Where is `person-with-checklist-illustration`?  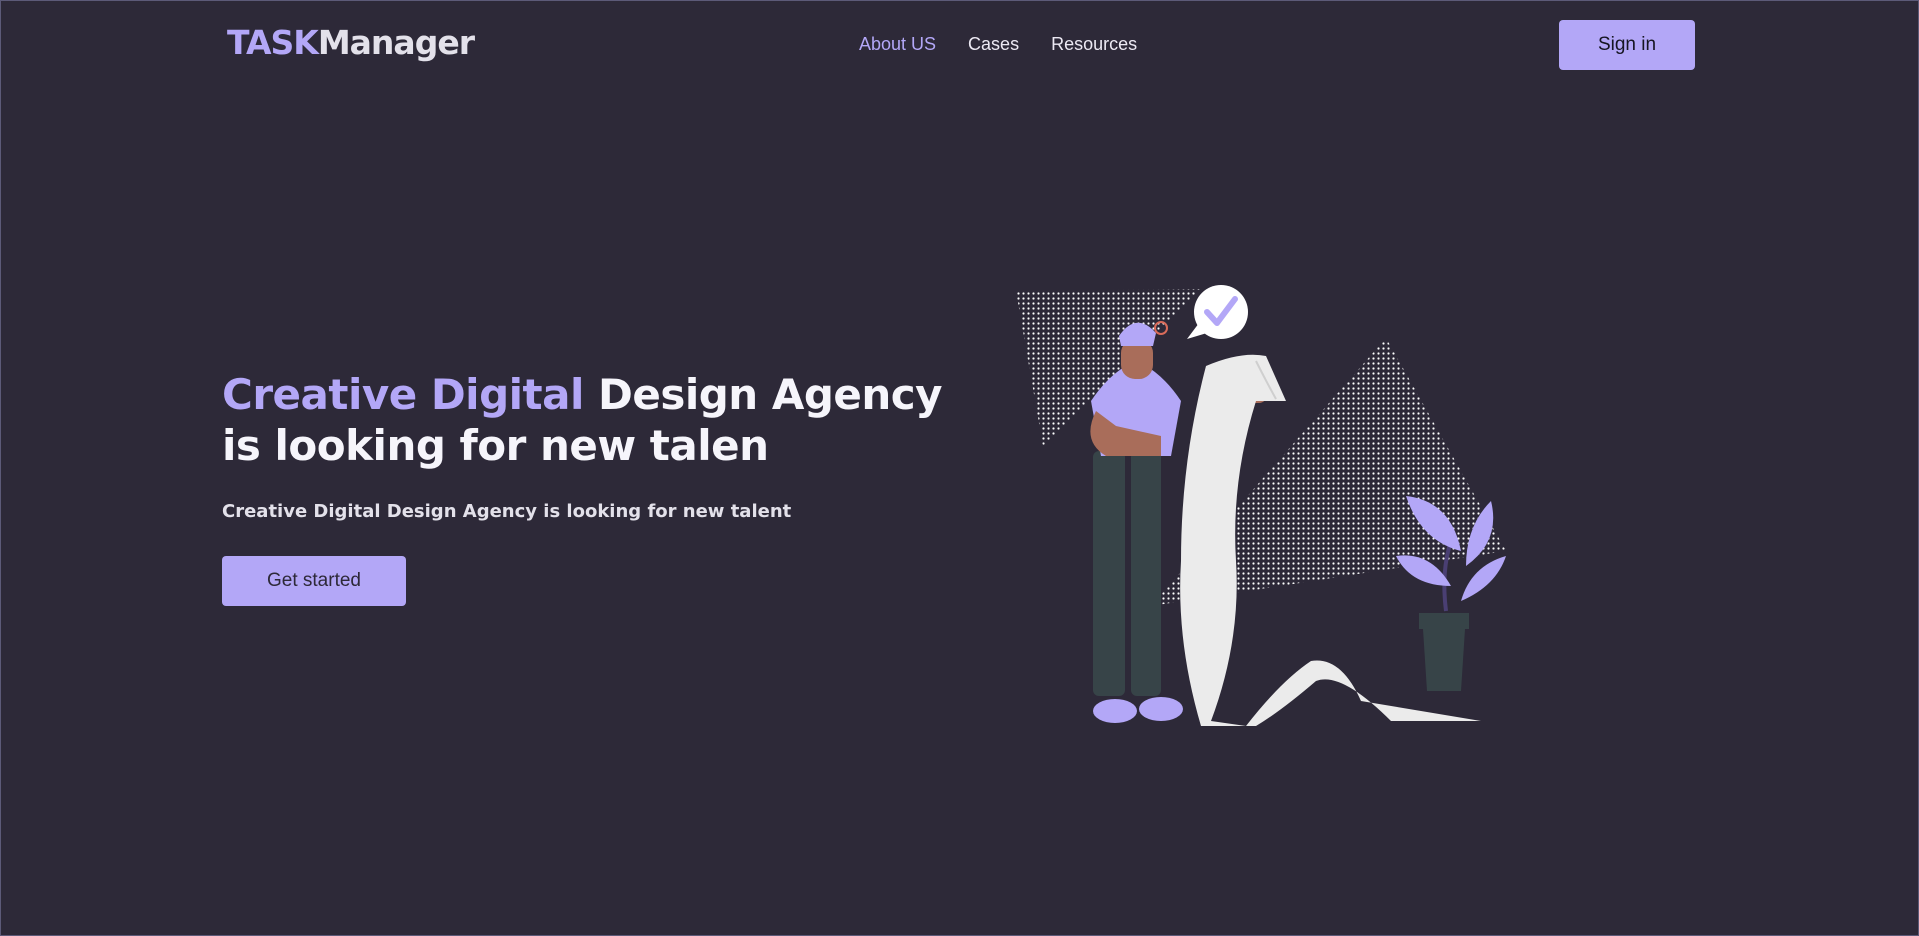
person-with-checklist-illustration is located at coordinates (1261, 505).